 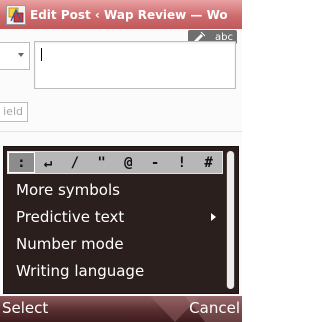 What do you see at coordinates (16, 14) in the screenshot?
I see `app-icon` at bounding box center [16, 14].